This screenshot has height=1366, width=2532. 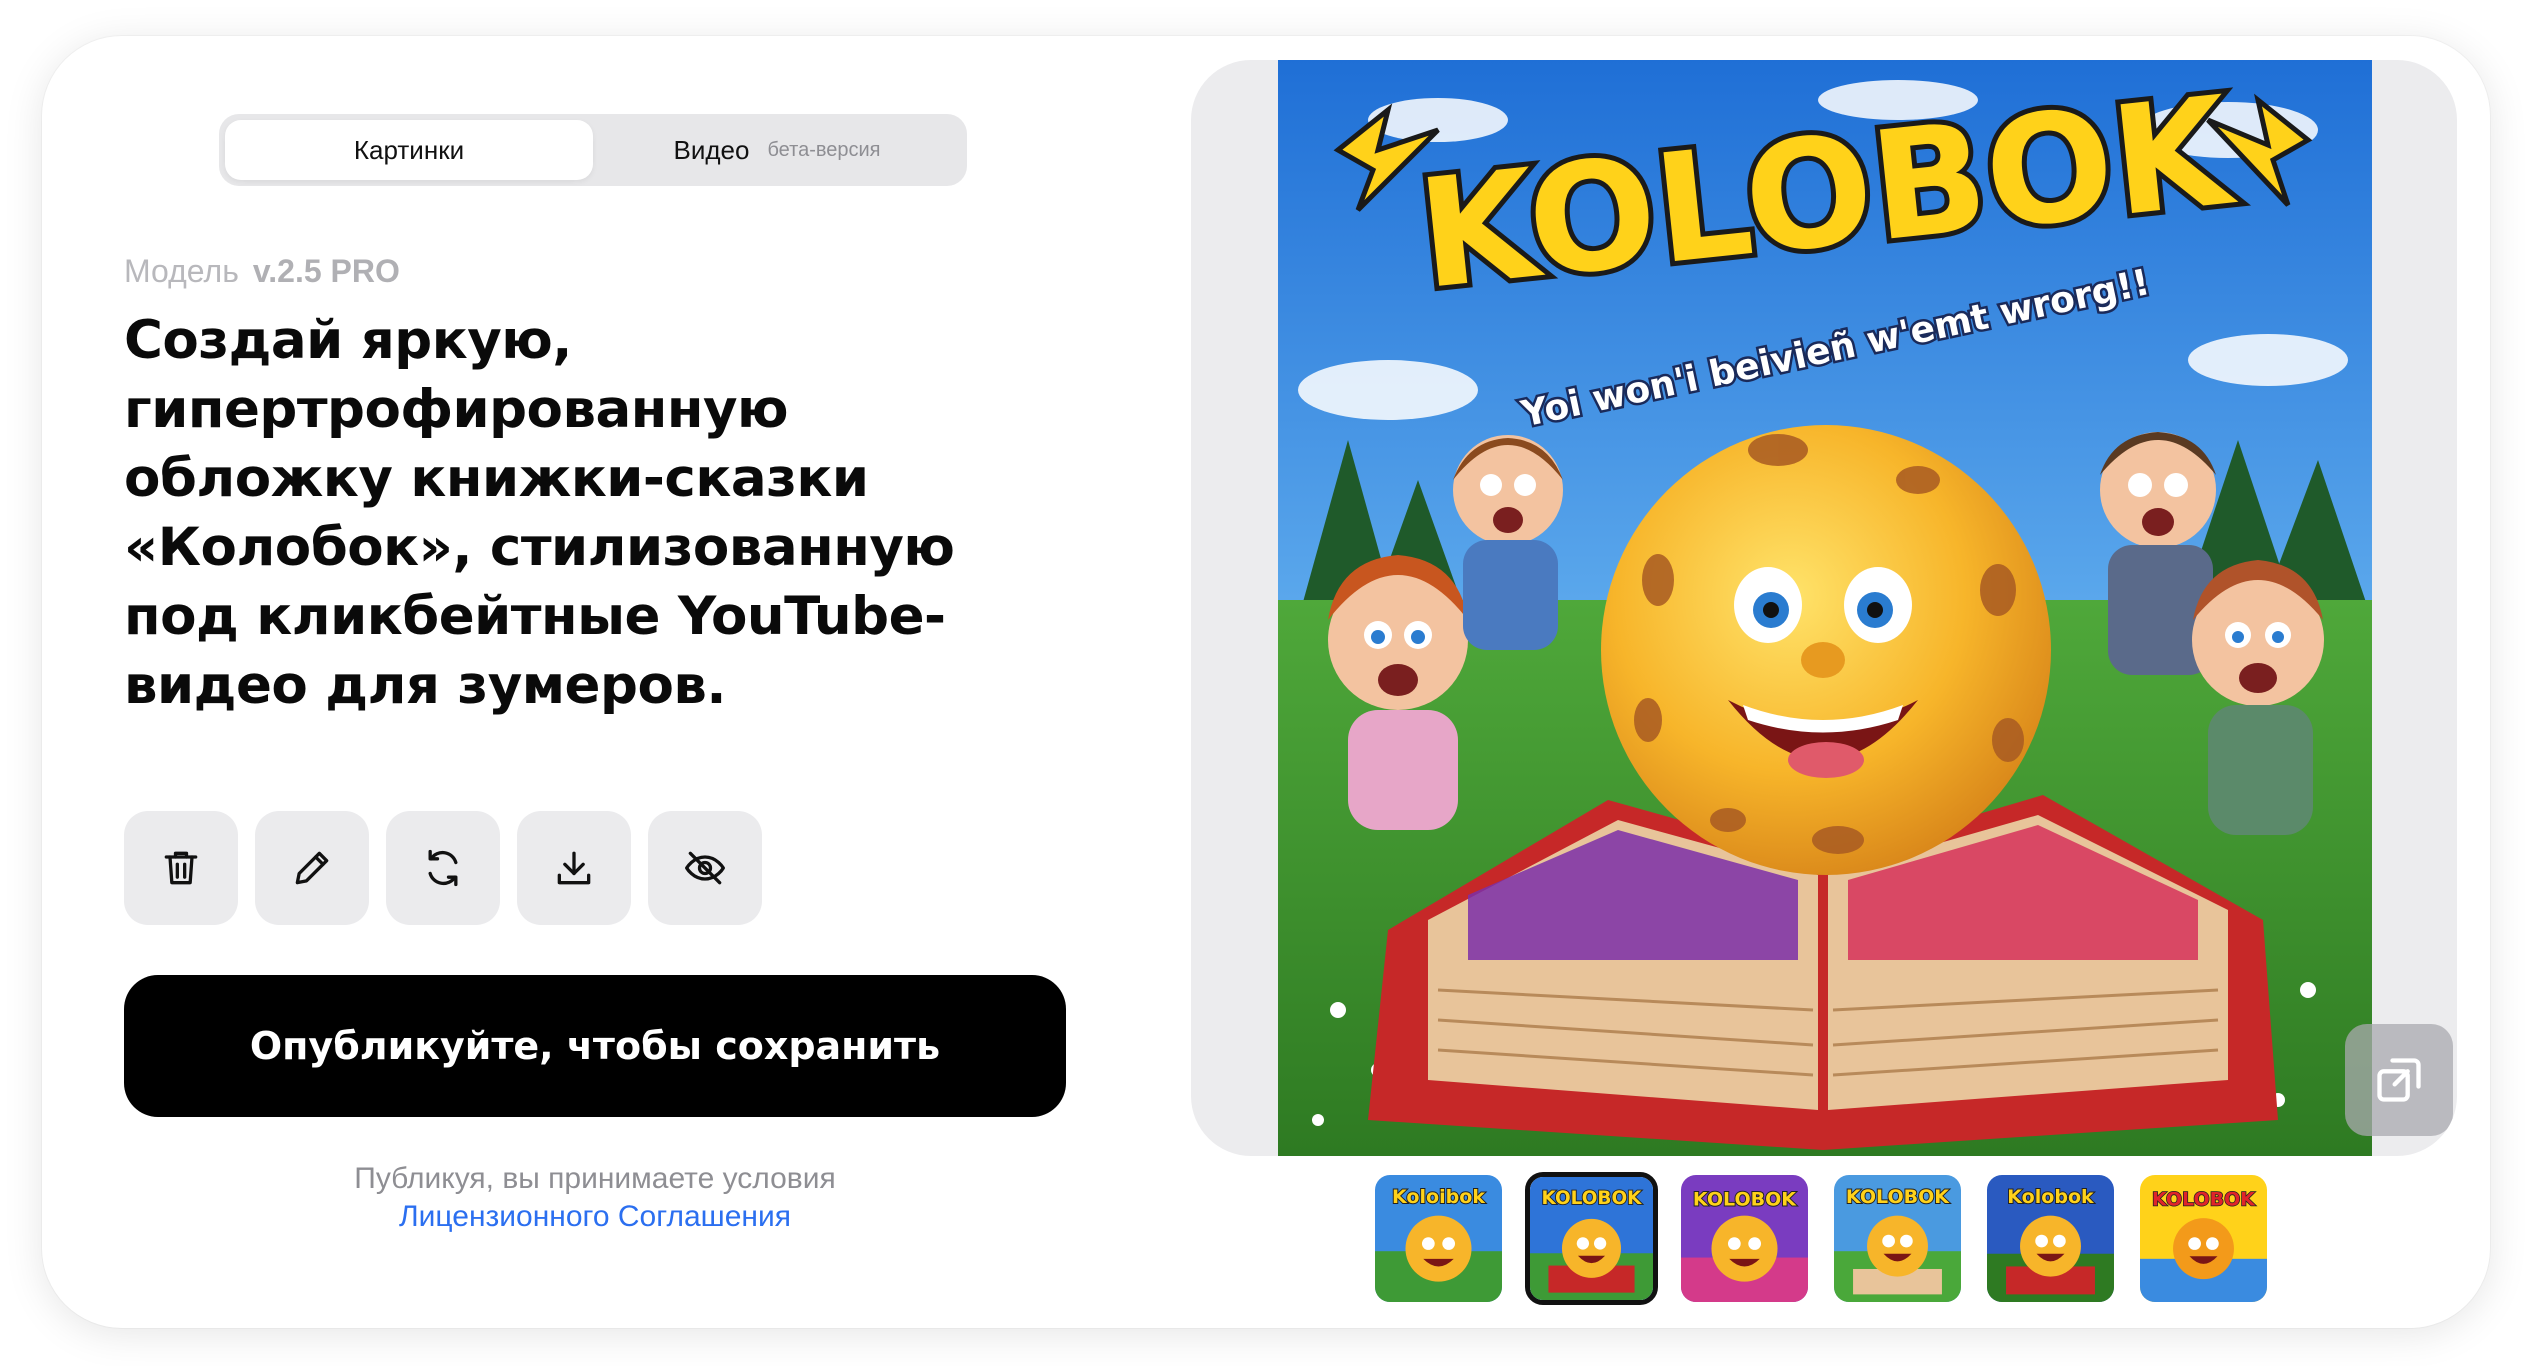 I want to click on thumbnail-label: Koloibok, so click(x=1439, y=1197).